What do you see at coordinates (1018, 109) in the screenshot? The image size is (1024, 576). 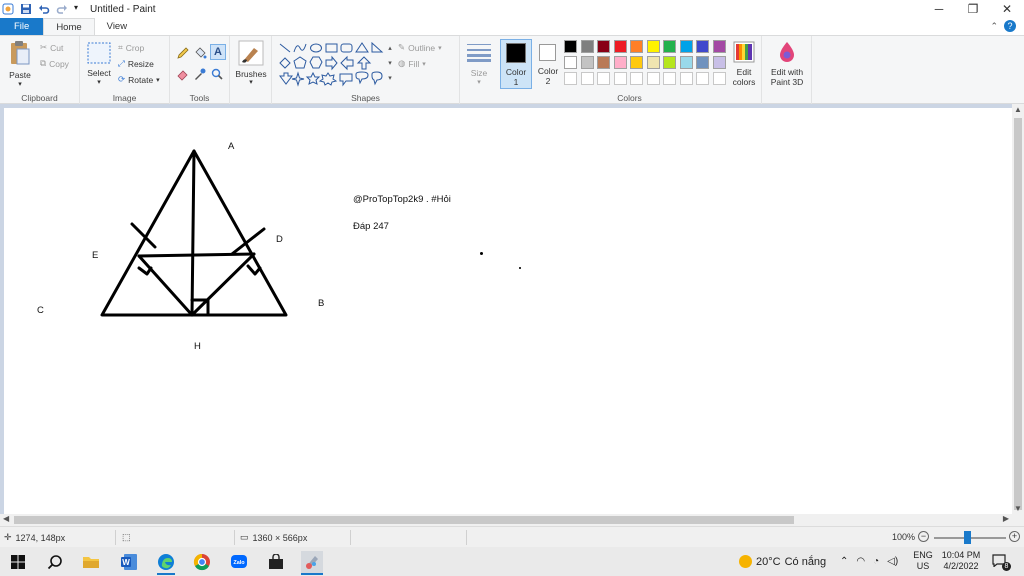 I see `scroll-up-icon: ▲` at bounding box center [1018, 109].